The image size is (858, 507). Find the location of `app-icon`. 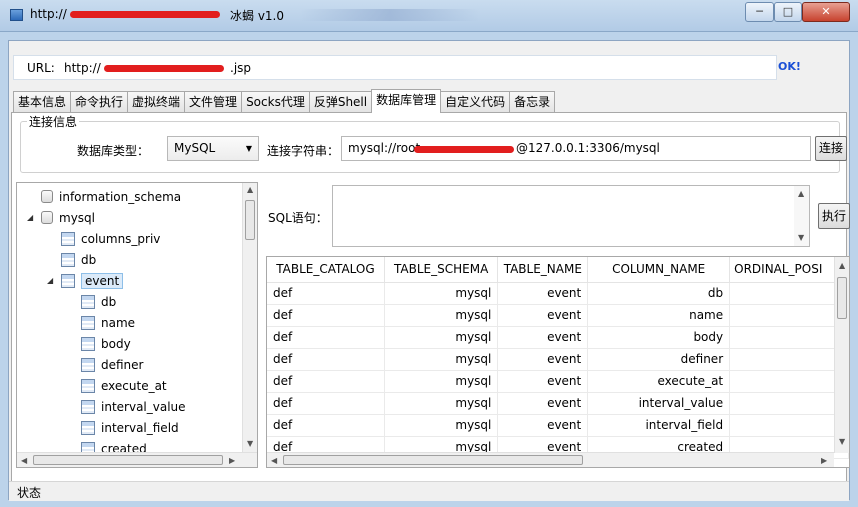

app-icon is located at coordinates (16, 15).